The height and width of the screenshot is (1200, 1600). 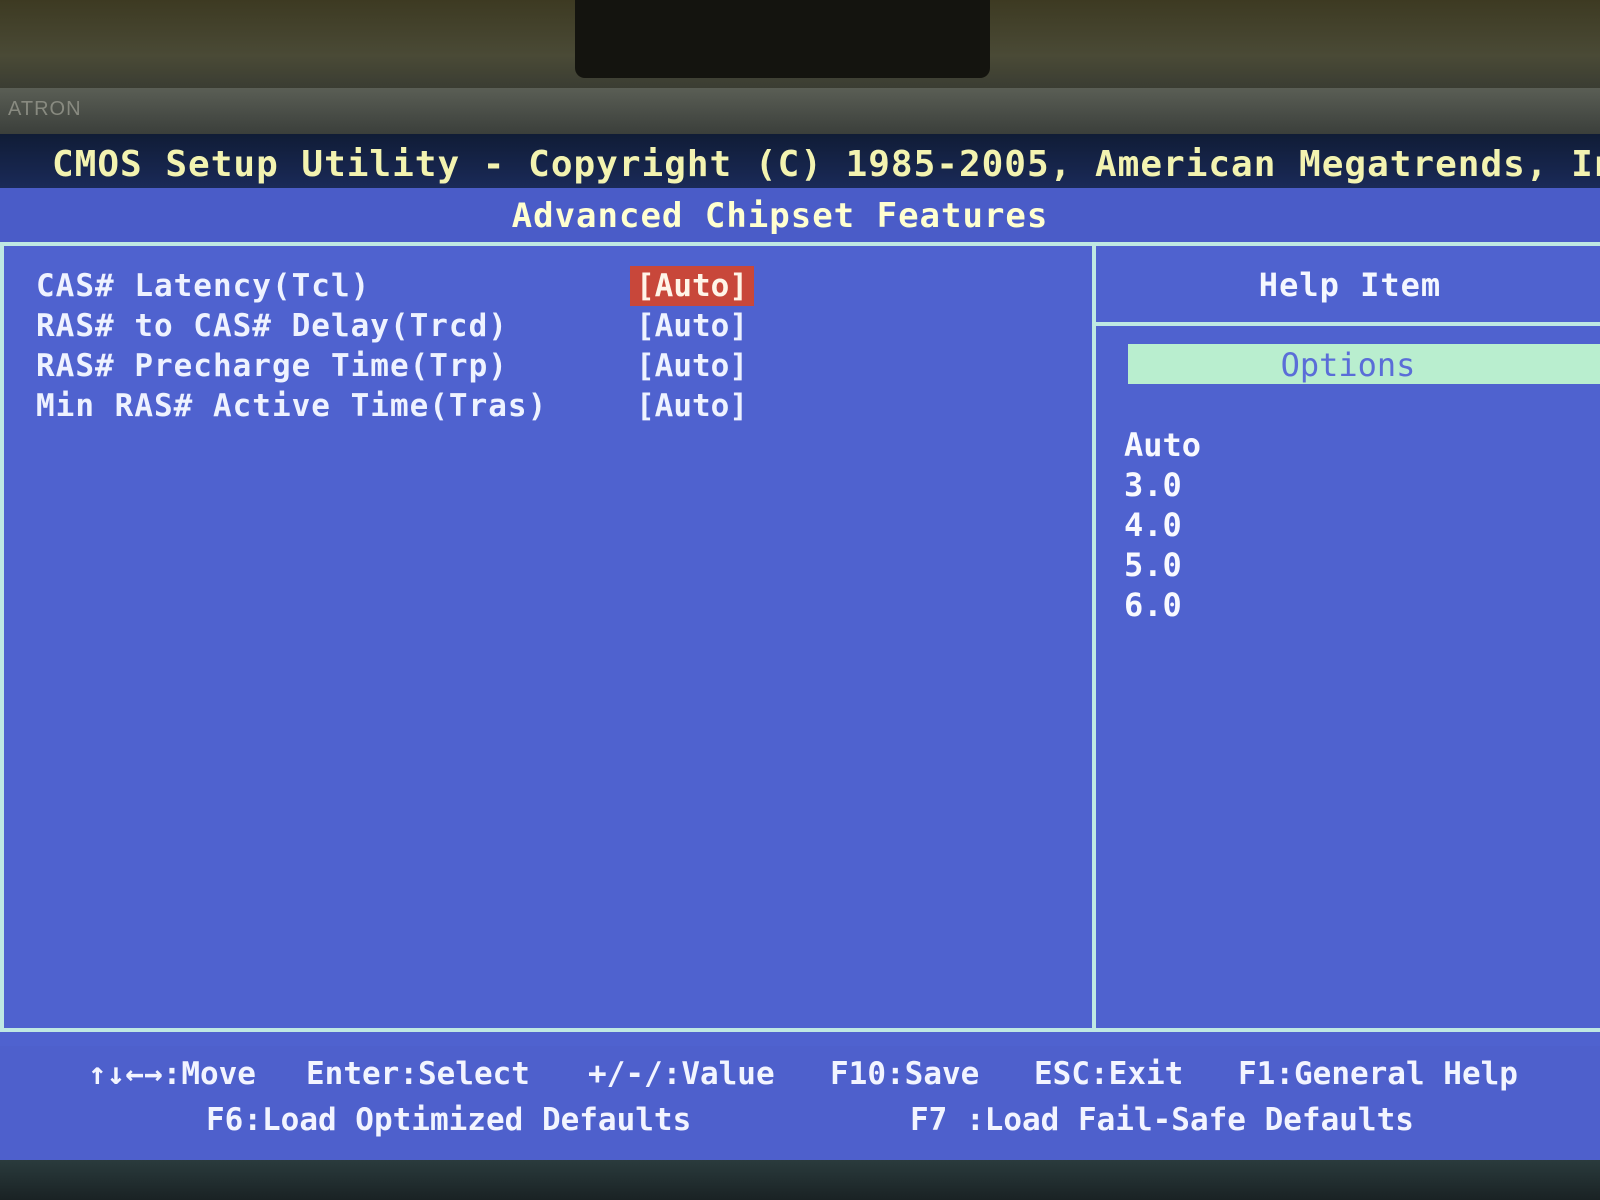 I want to click on key-hint-save: F10:Save, so click(x=905, y=1074).